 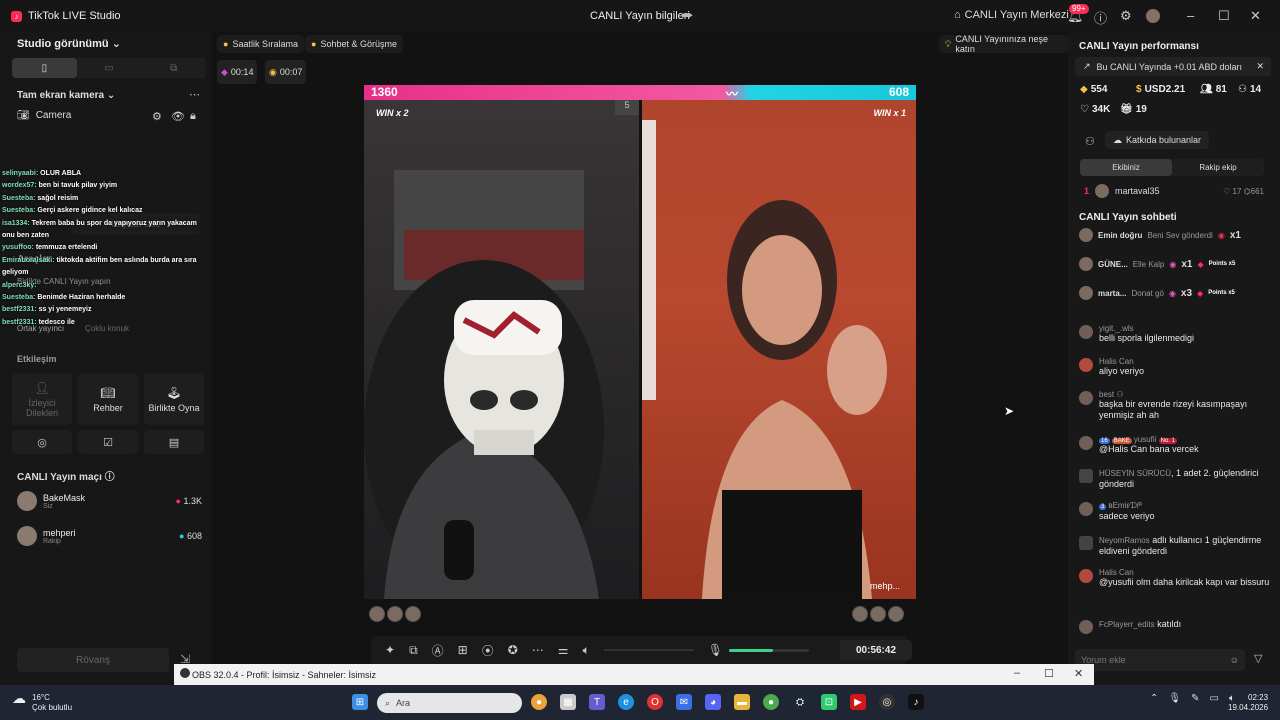 I want to click on multi-layout-button: ⧉, so click(x=173, y=68).